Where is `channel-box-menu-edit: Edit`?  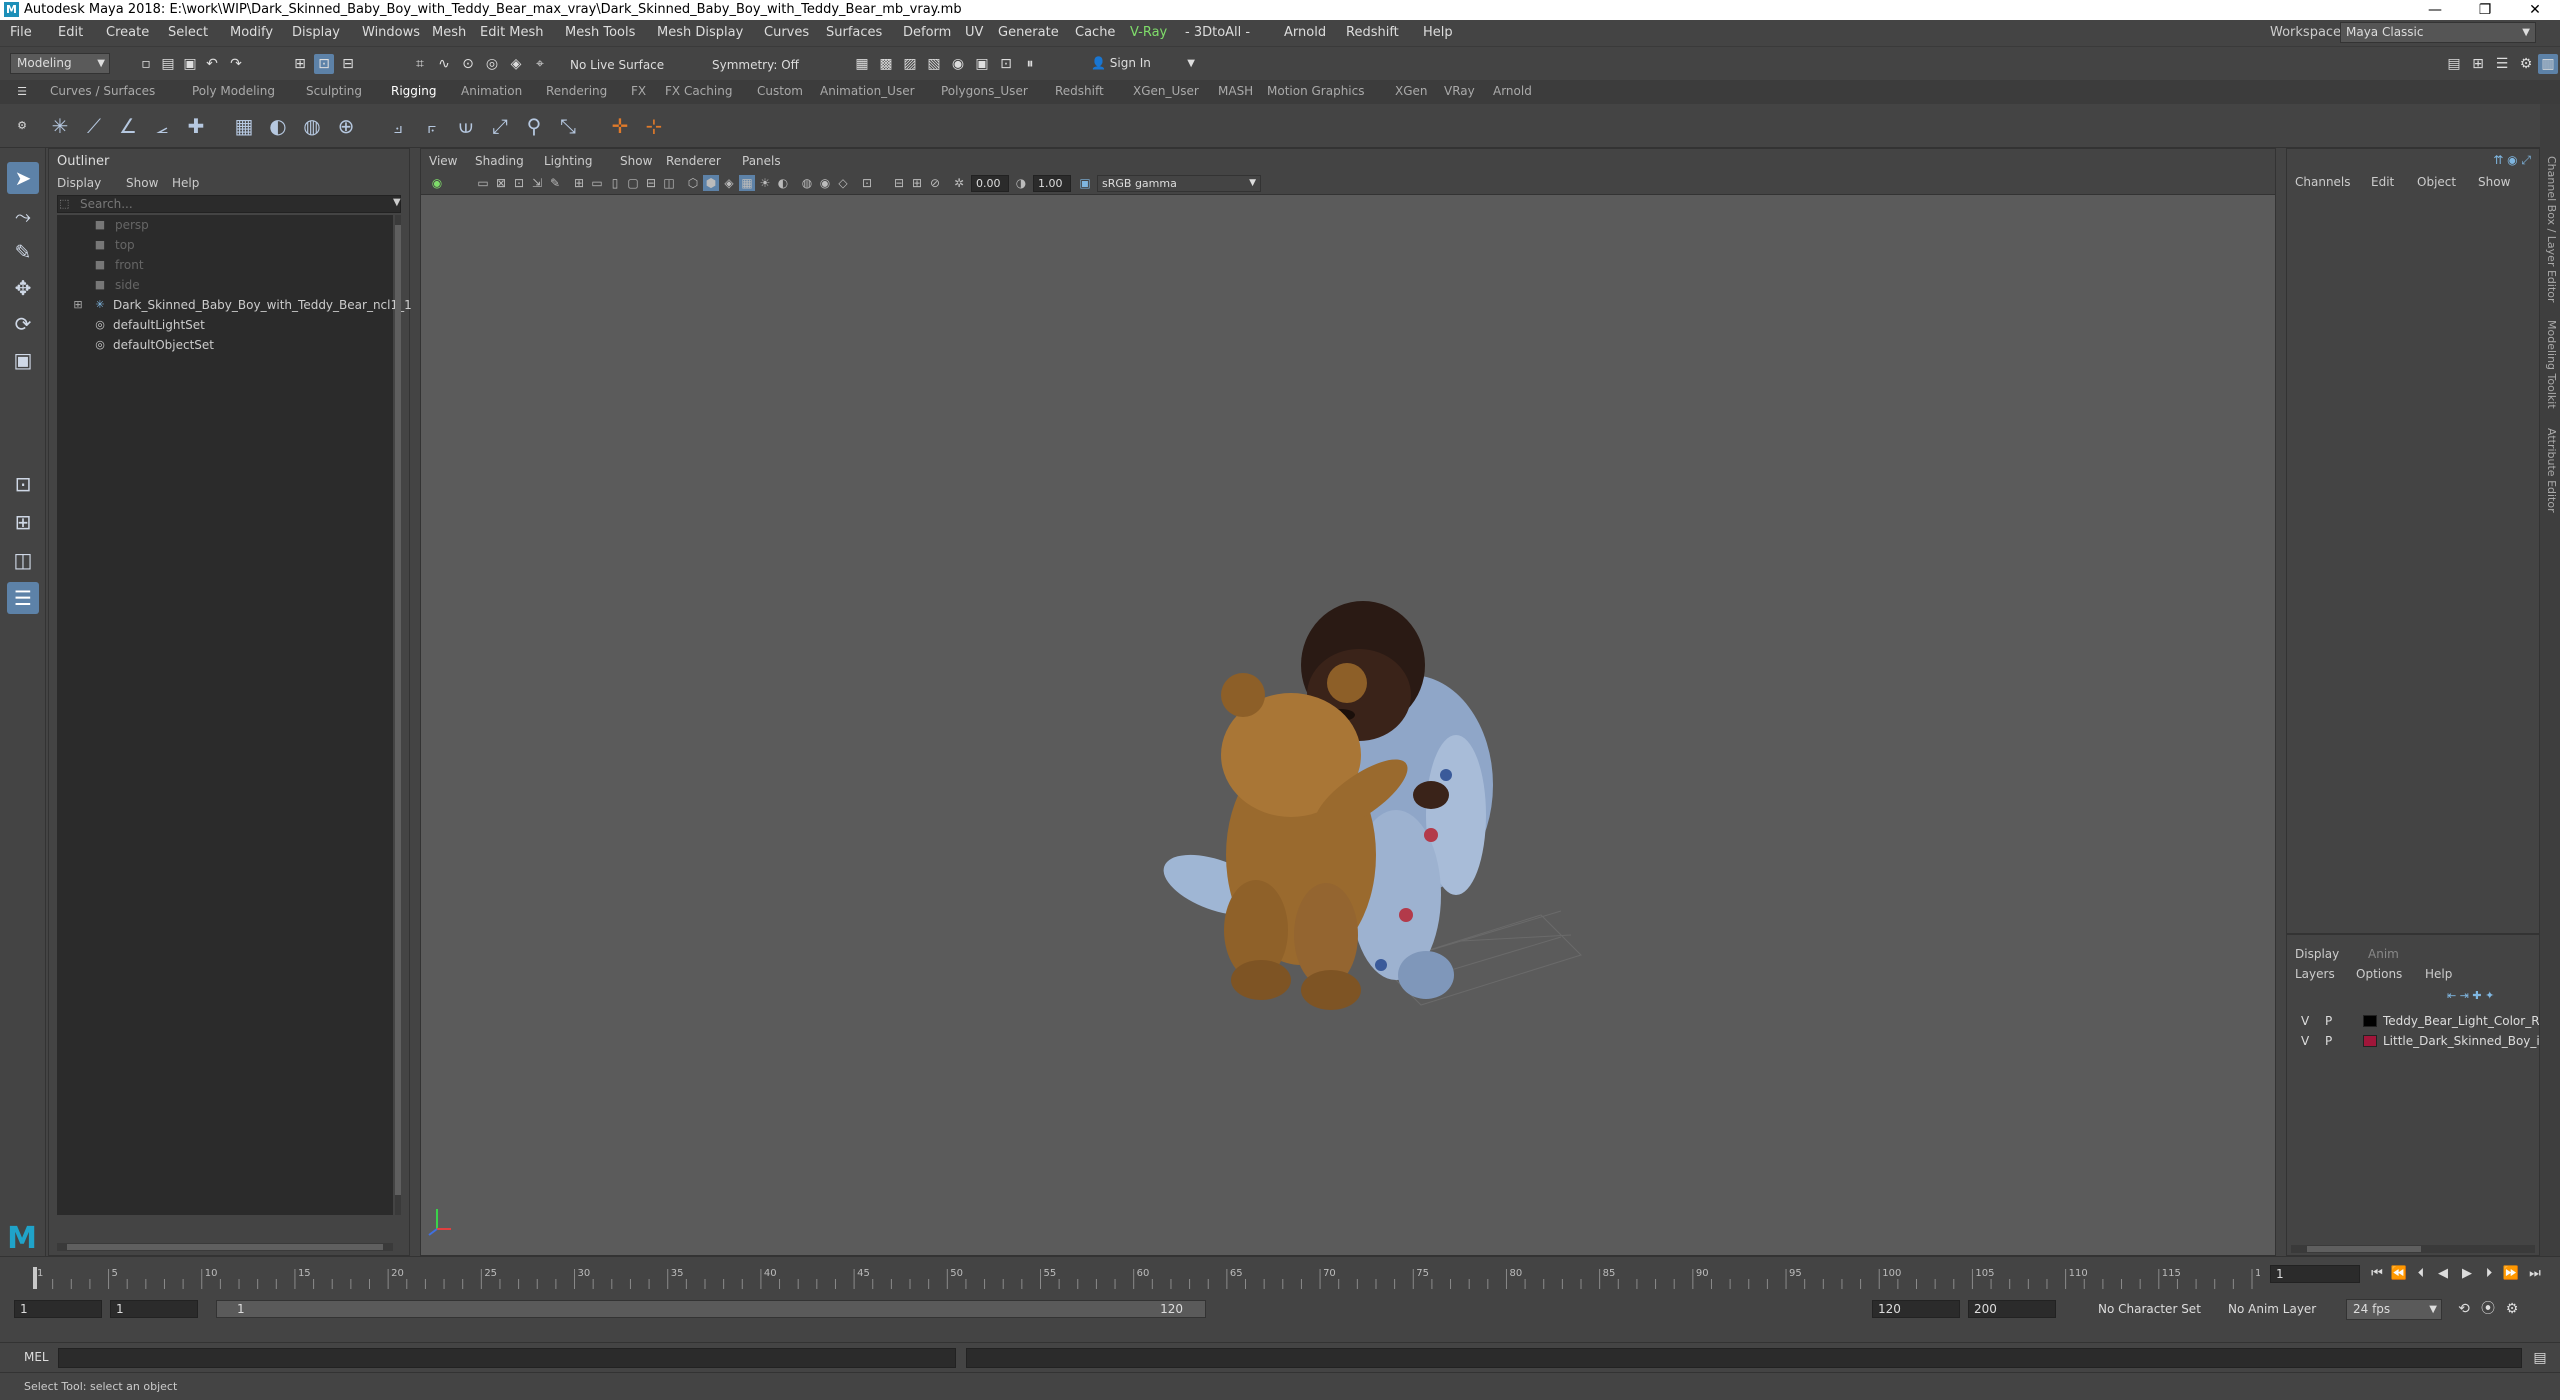
channel-box-menu-edit: Edit is located at coordinates (2382, 182).